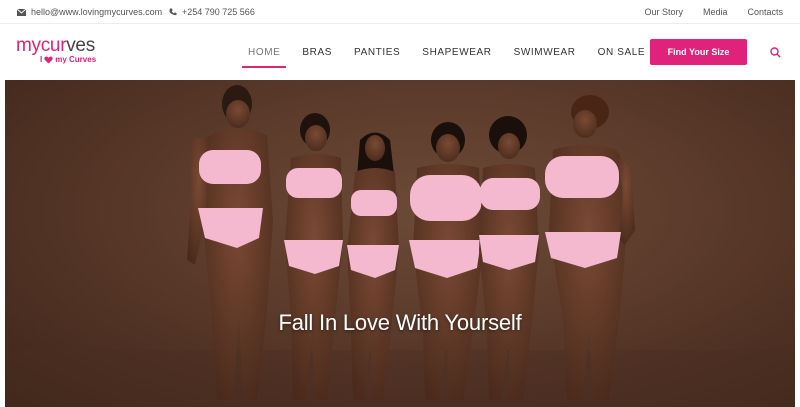 The width and height of the screenshot is (800, 407). I want to click on nav-bras: BRAS, so click(317, 52).